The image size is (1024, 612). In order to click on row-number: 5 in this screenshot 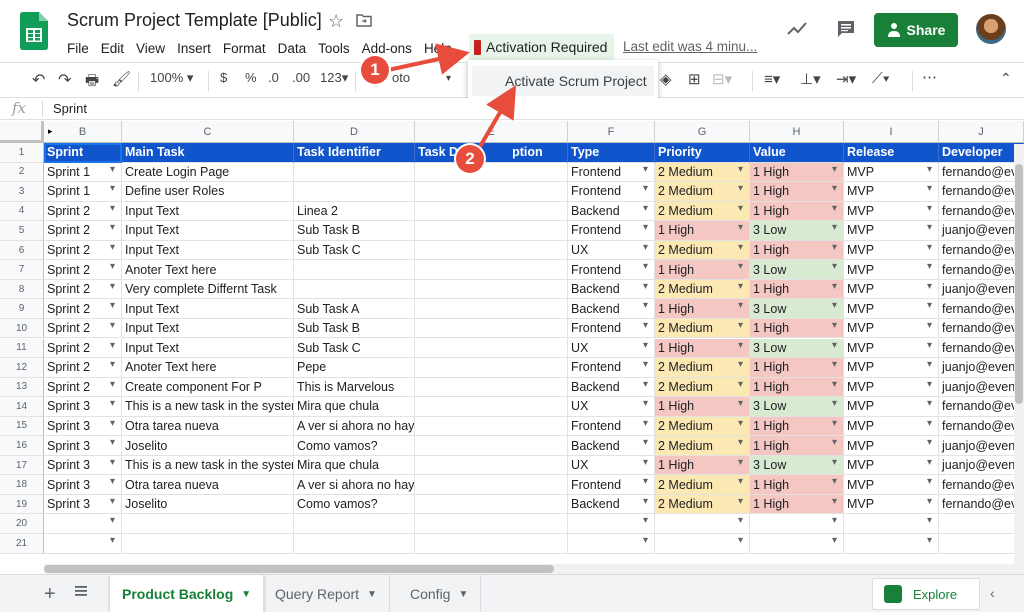, I will do `click(22, 231)`.